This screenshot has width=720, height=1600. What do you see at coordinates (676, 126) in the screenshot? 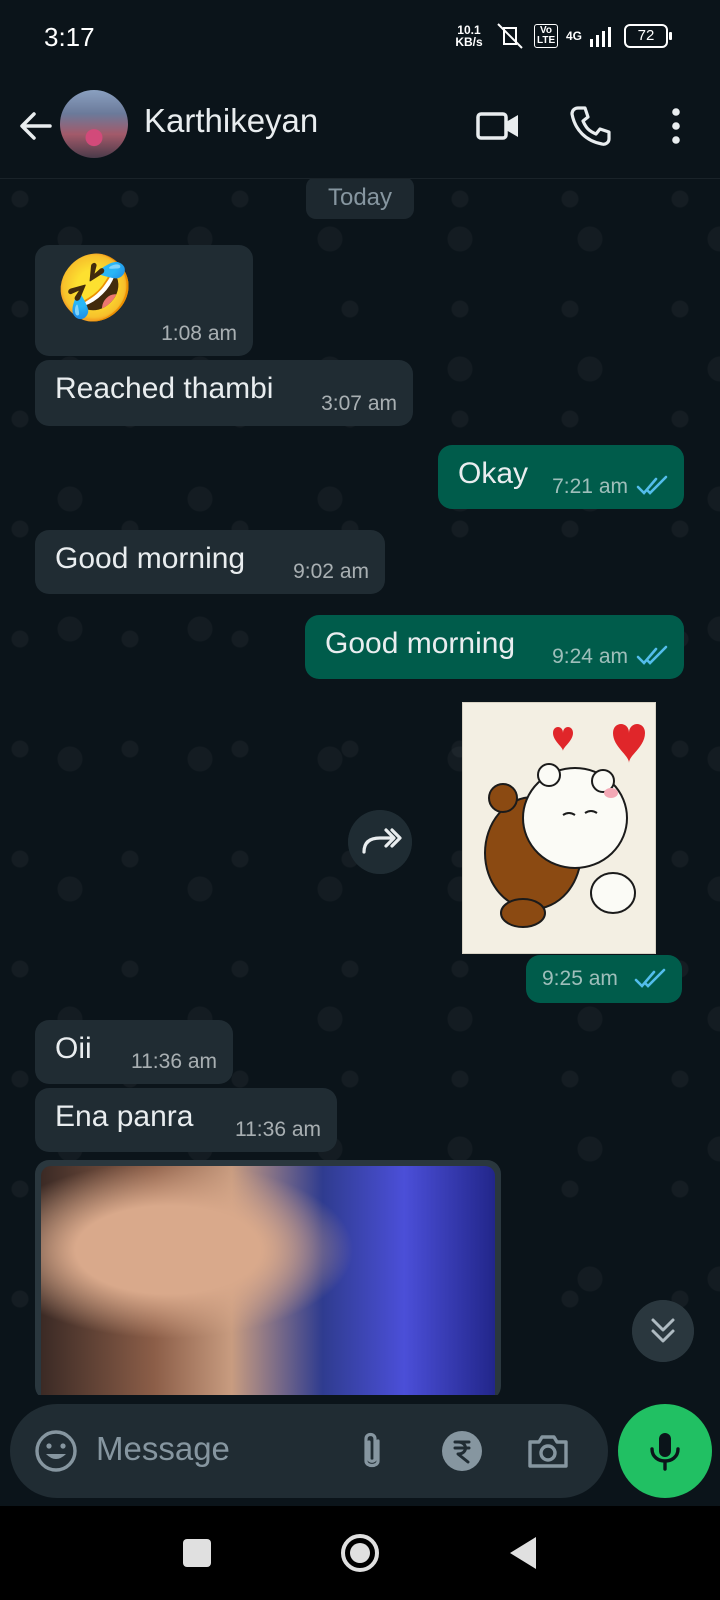
I see `more-options-icon` at bounding box center [676, 126].